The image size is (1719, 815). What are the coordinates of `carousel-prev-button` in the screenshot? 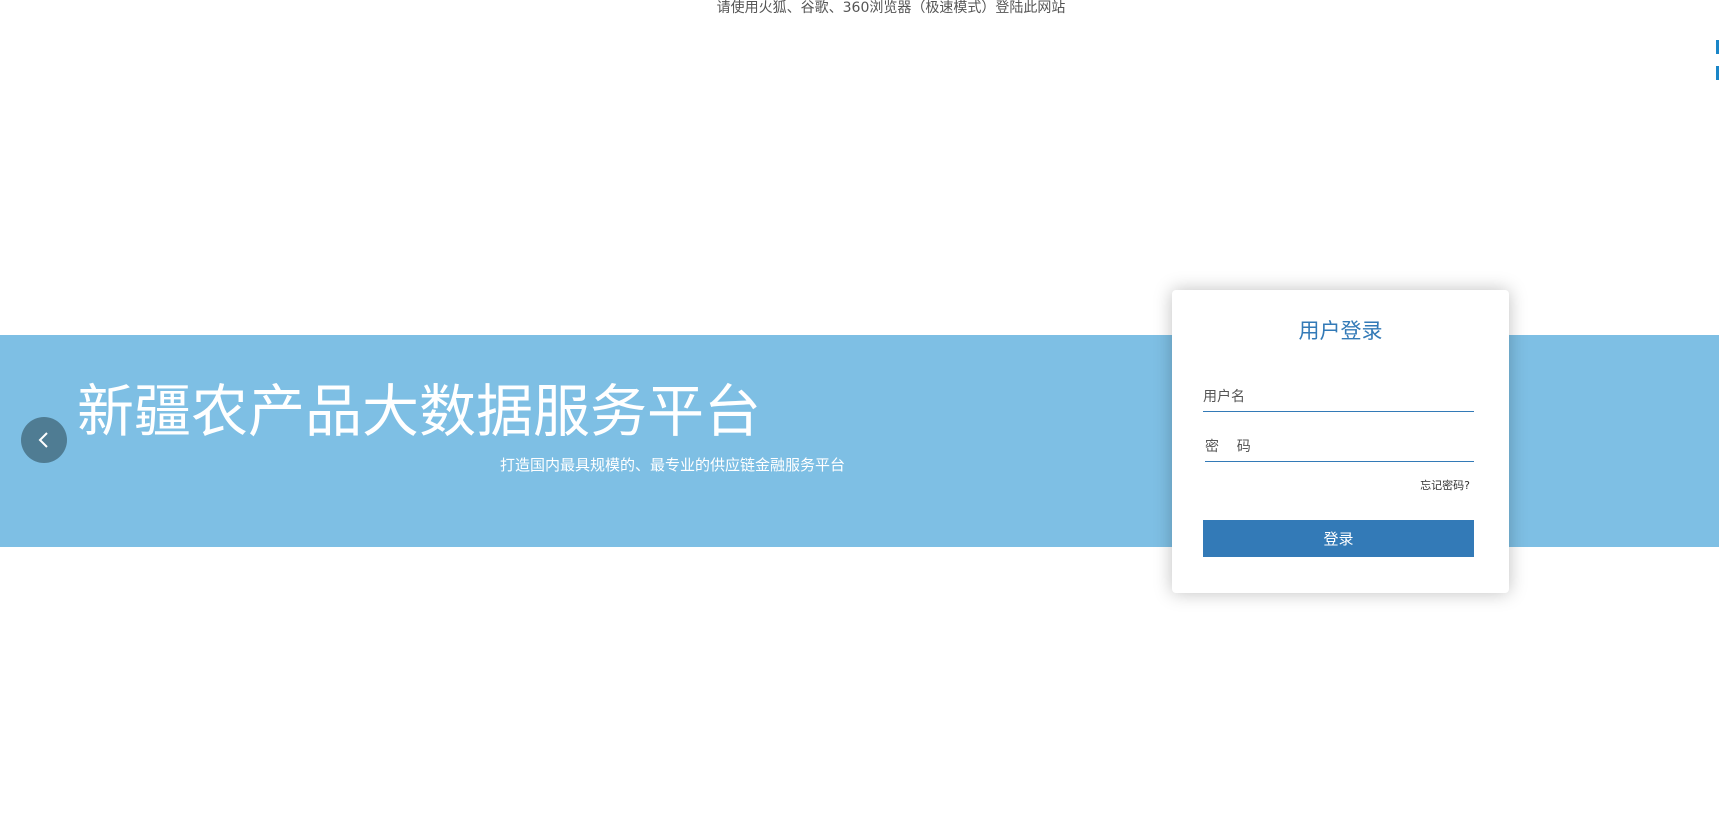 It's located at (44, 440).